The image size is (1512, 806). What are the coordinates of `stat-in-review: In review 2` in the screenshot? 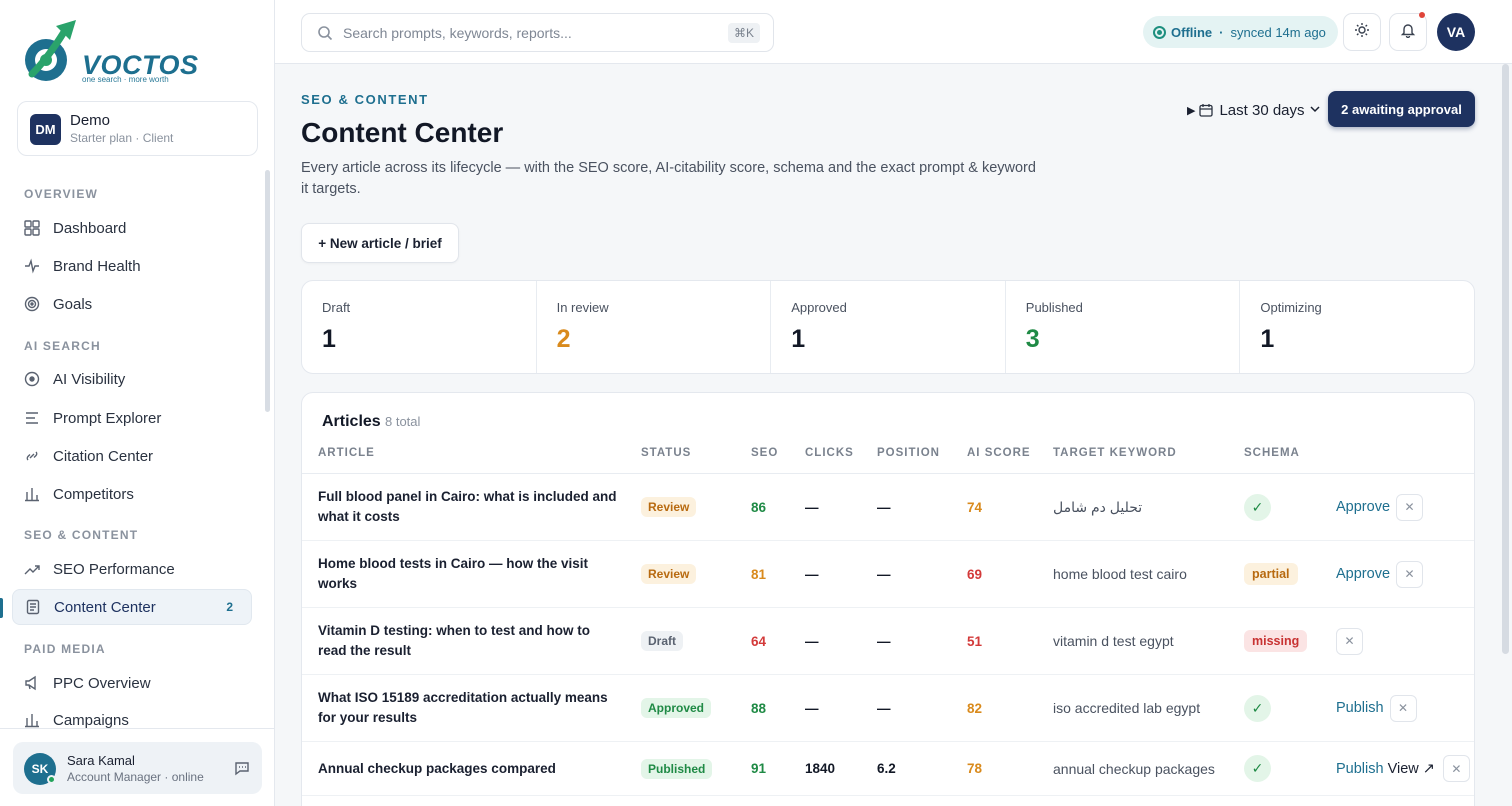 It's located at (654, 327).